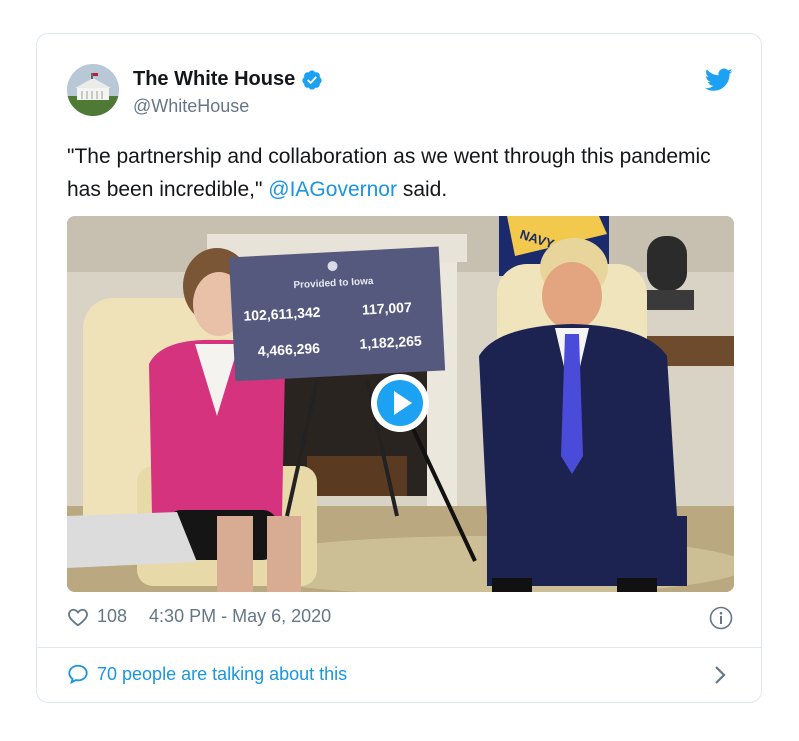  What do you see at coordinates (288, 349) in the screenshot?
I see `sign-value-3: 4,466,296` at bounding box center [288, 349].